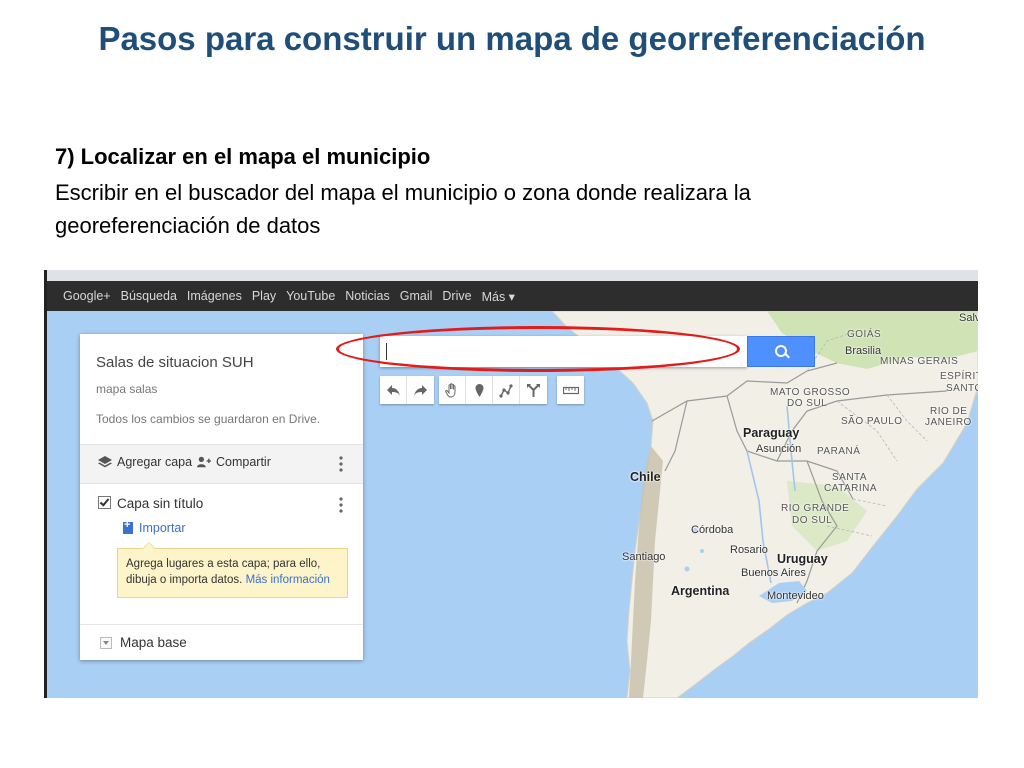 The image size is (1024, 768). Describe the element at coordinates (105, 462) in the screenshot. I see `layers-icon` at that location.